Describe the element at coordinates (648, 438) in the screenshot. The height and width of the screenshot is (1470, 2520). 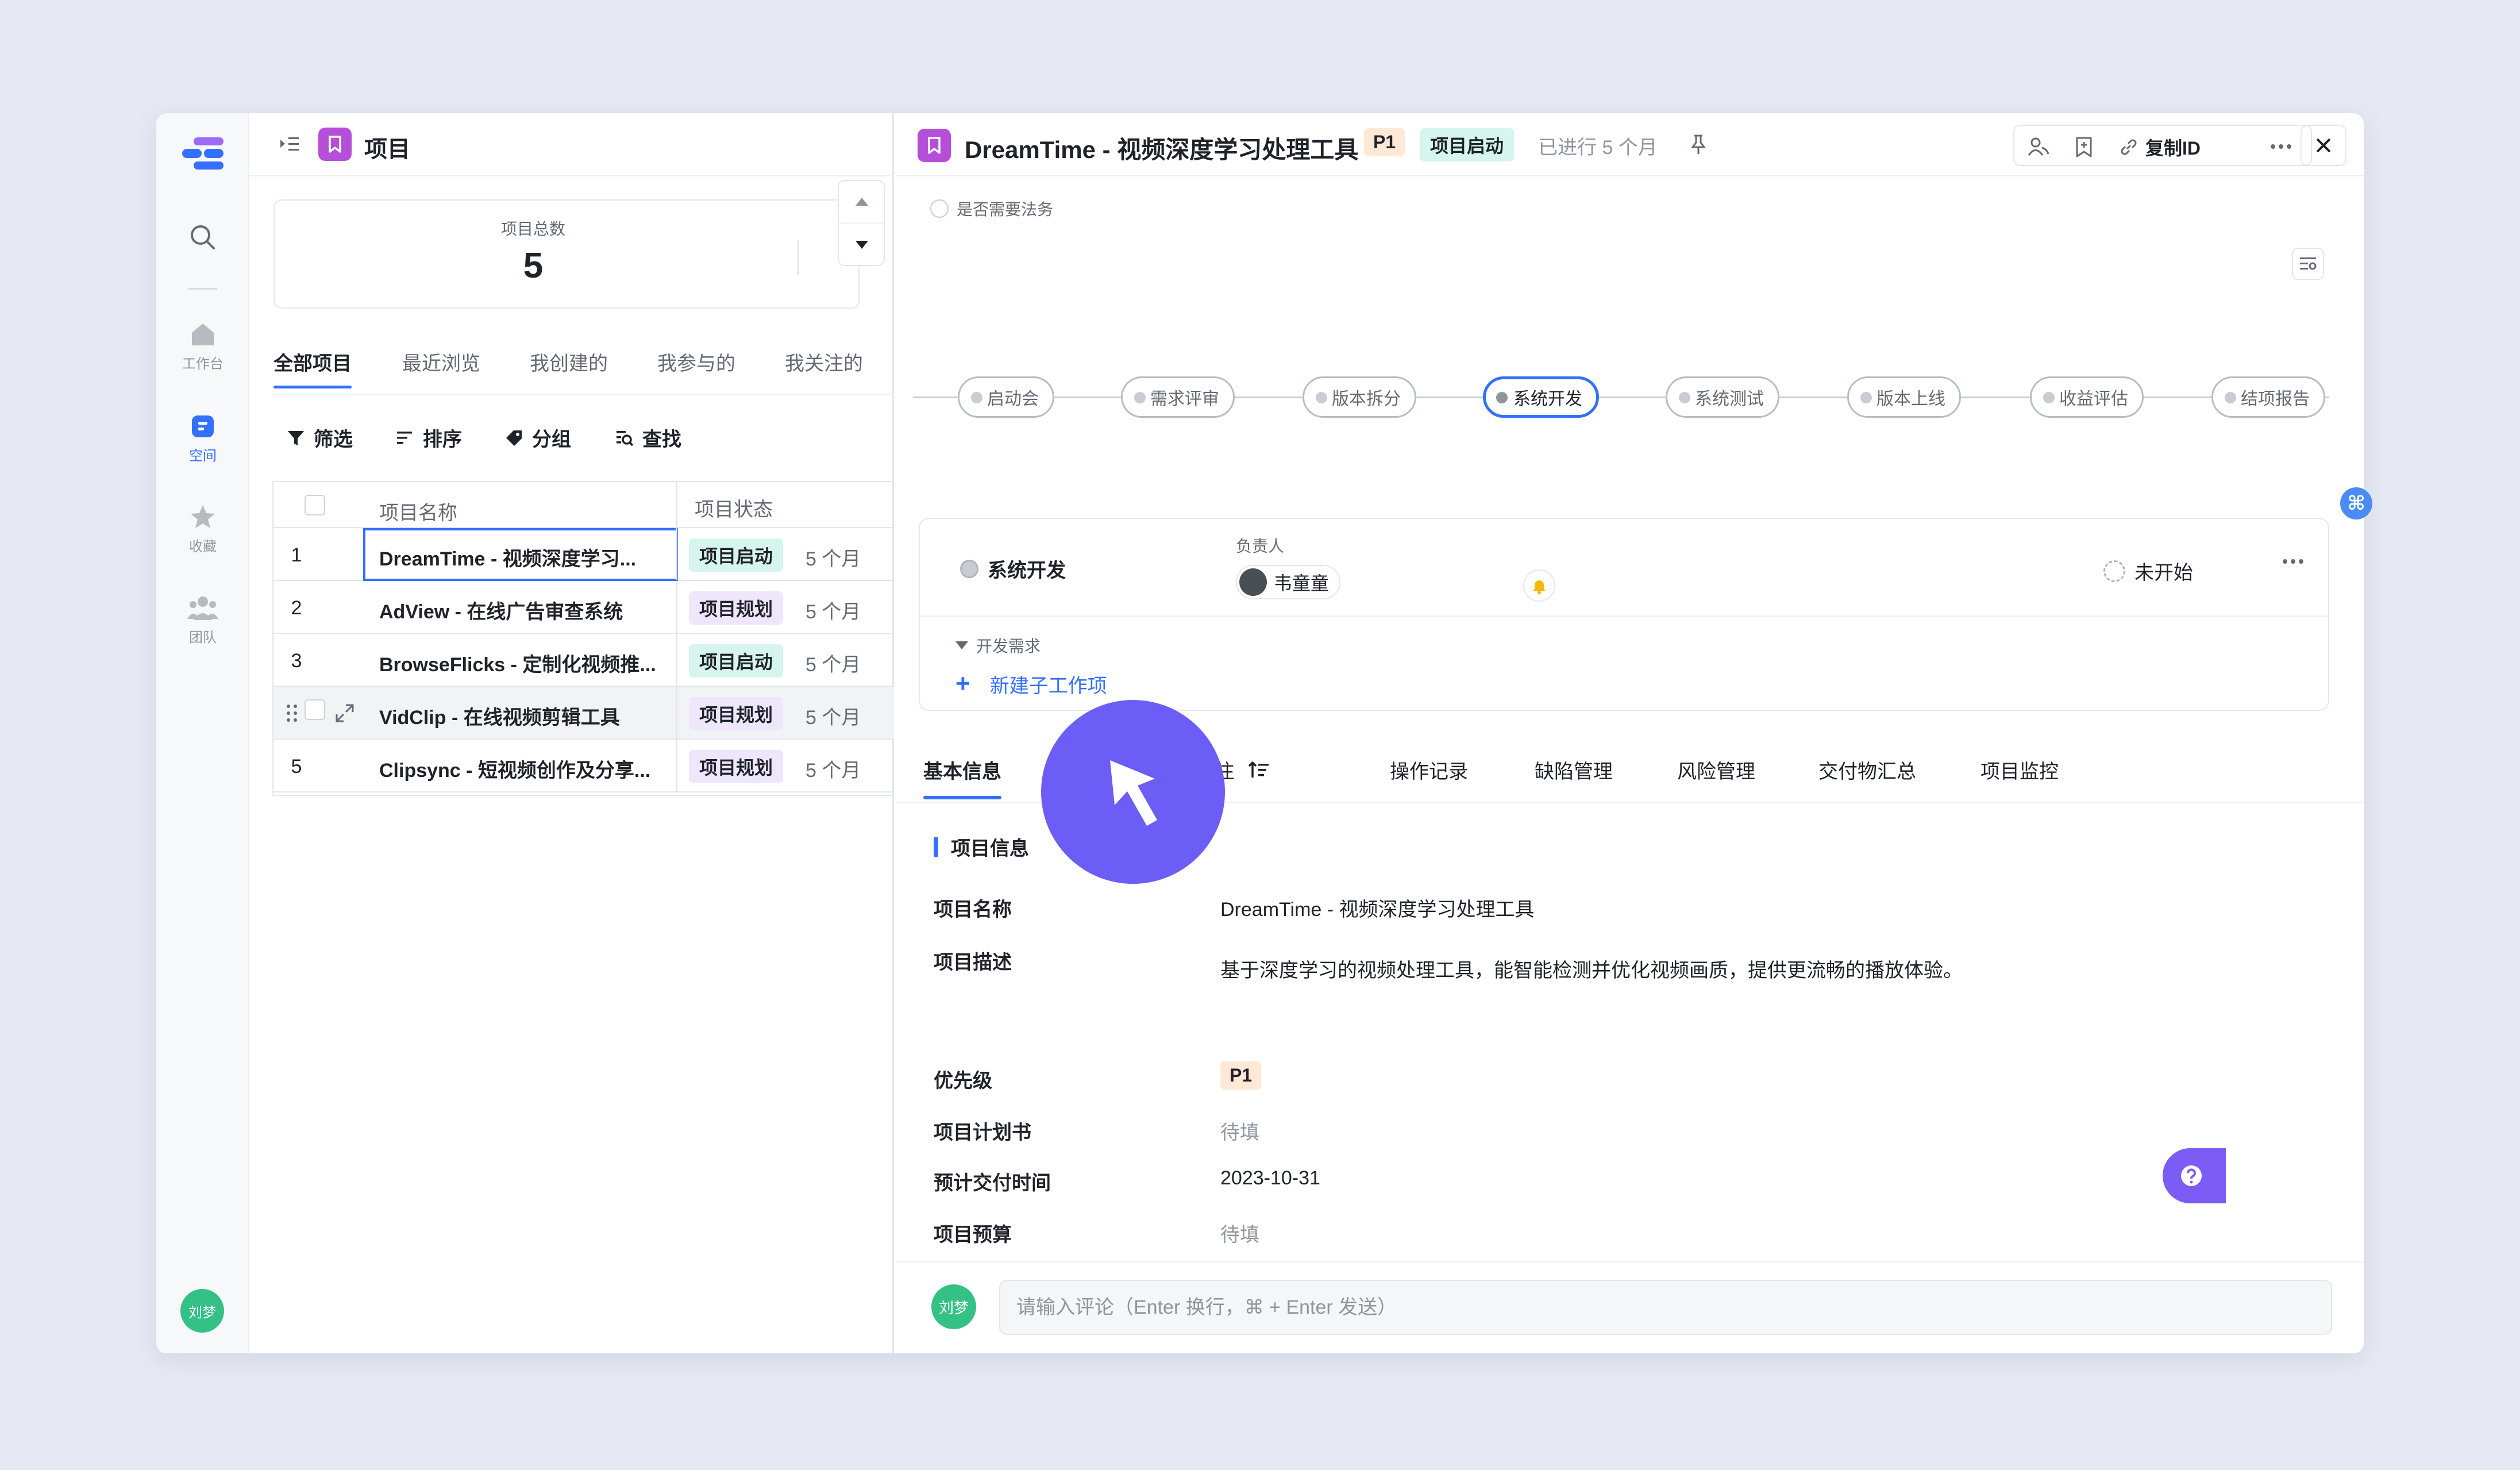
I see `find-button: 查找` at that location.